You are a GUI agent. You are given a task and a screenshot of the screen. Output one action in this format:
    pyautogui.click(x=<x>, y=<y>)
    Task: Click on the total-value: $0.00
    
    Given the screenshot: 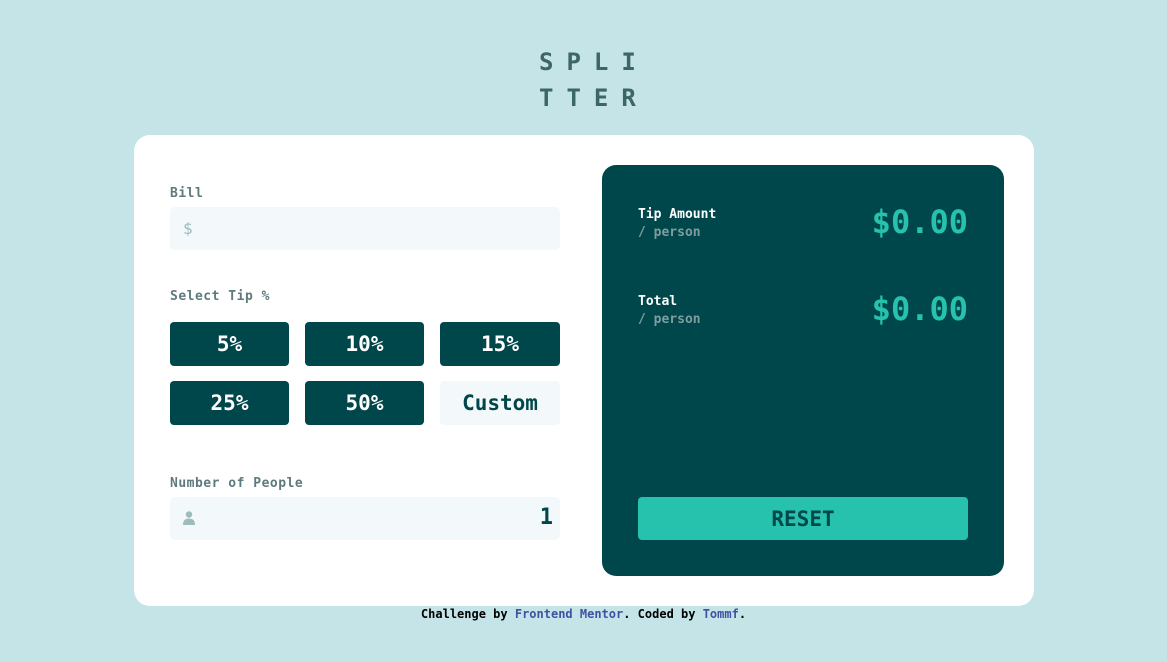 What is the action you would take?
    pyautogui.click(x=919, y=309)
    